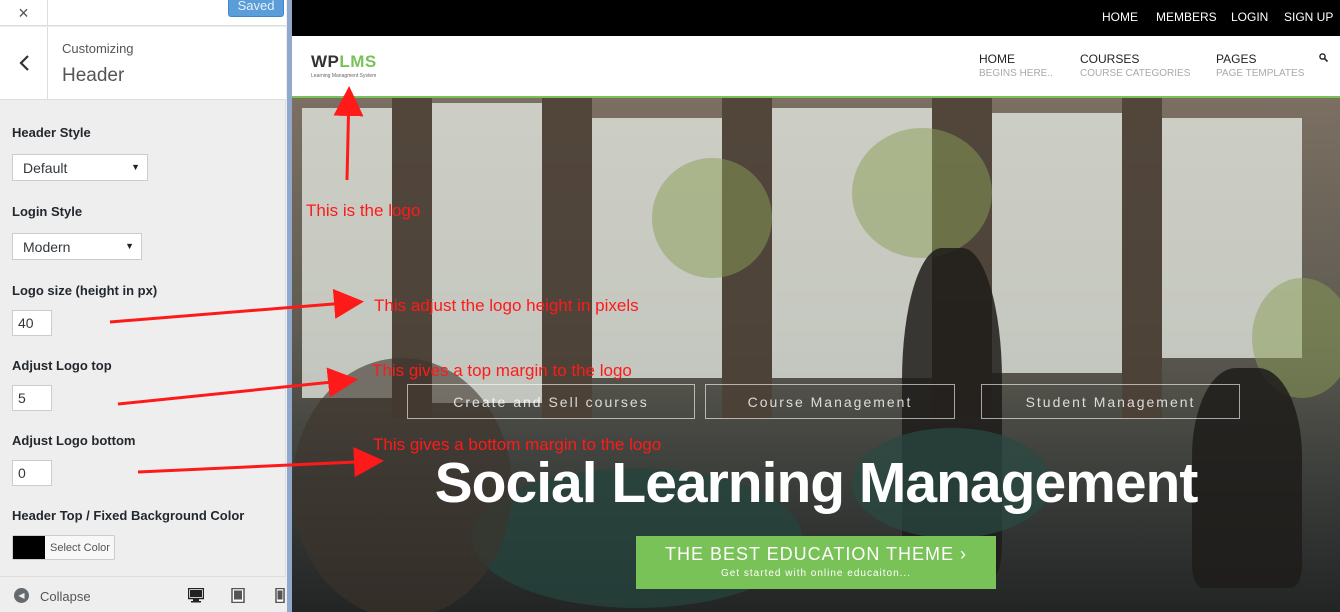  What do you see at coordinates (348, 133) in the screenshot?
I see `arrow-to-logo` at bounding box center [348, 133].